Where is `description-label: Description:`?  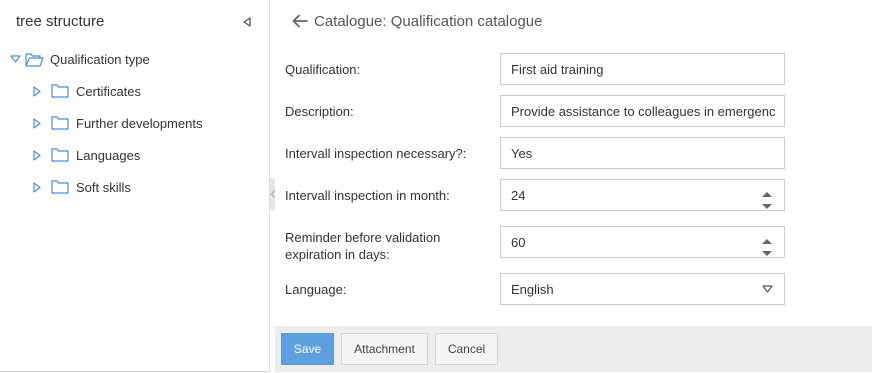 description-label: Description: is located at coordinates (319, 111).